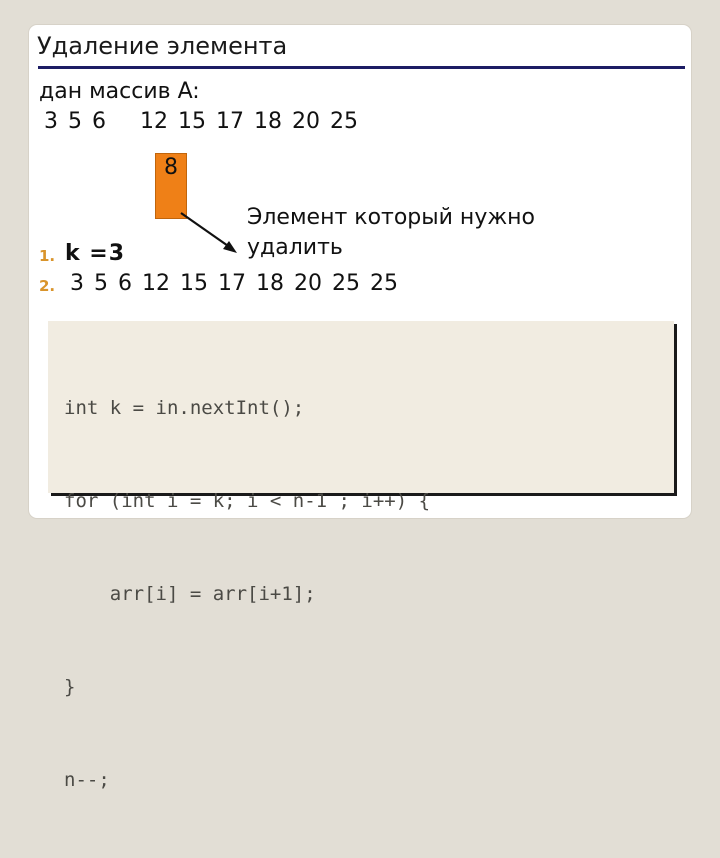  I want to click on list-item: 2. 3 5 6 12 15 17 18 20 25 25, so click(359, 286).